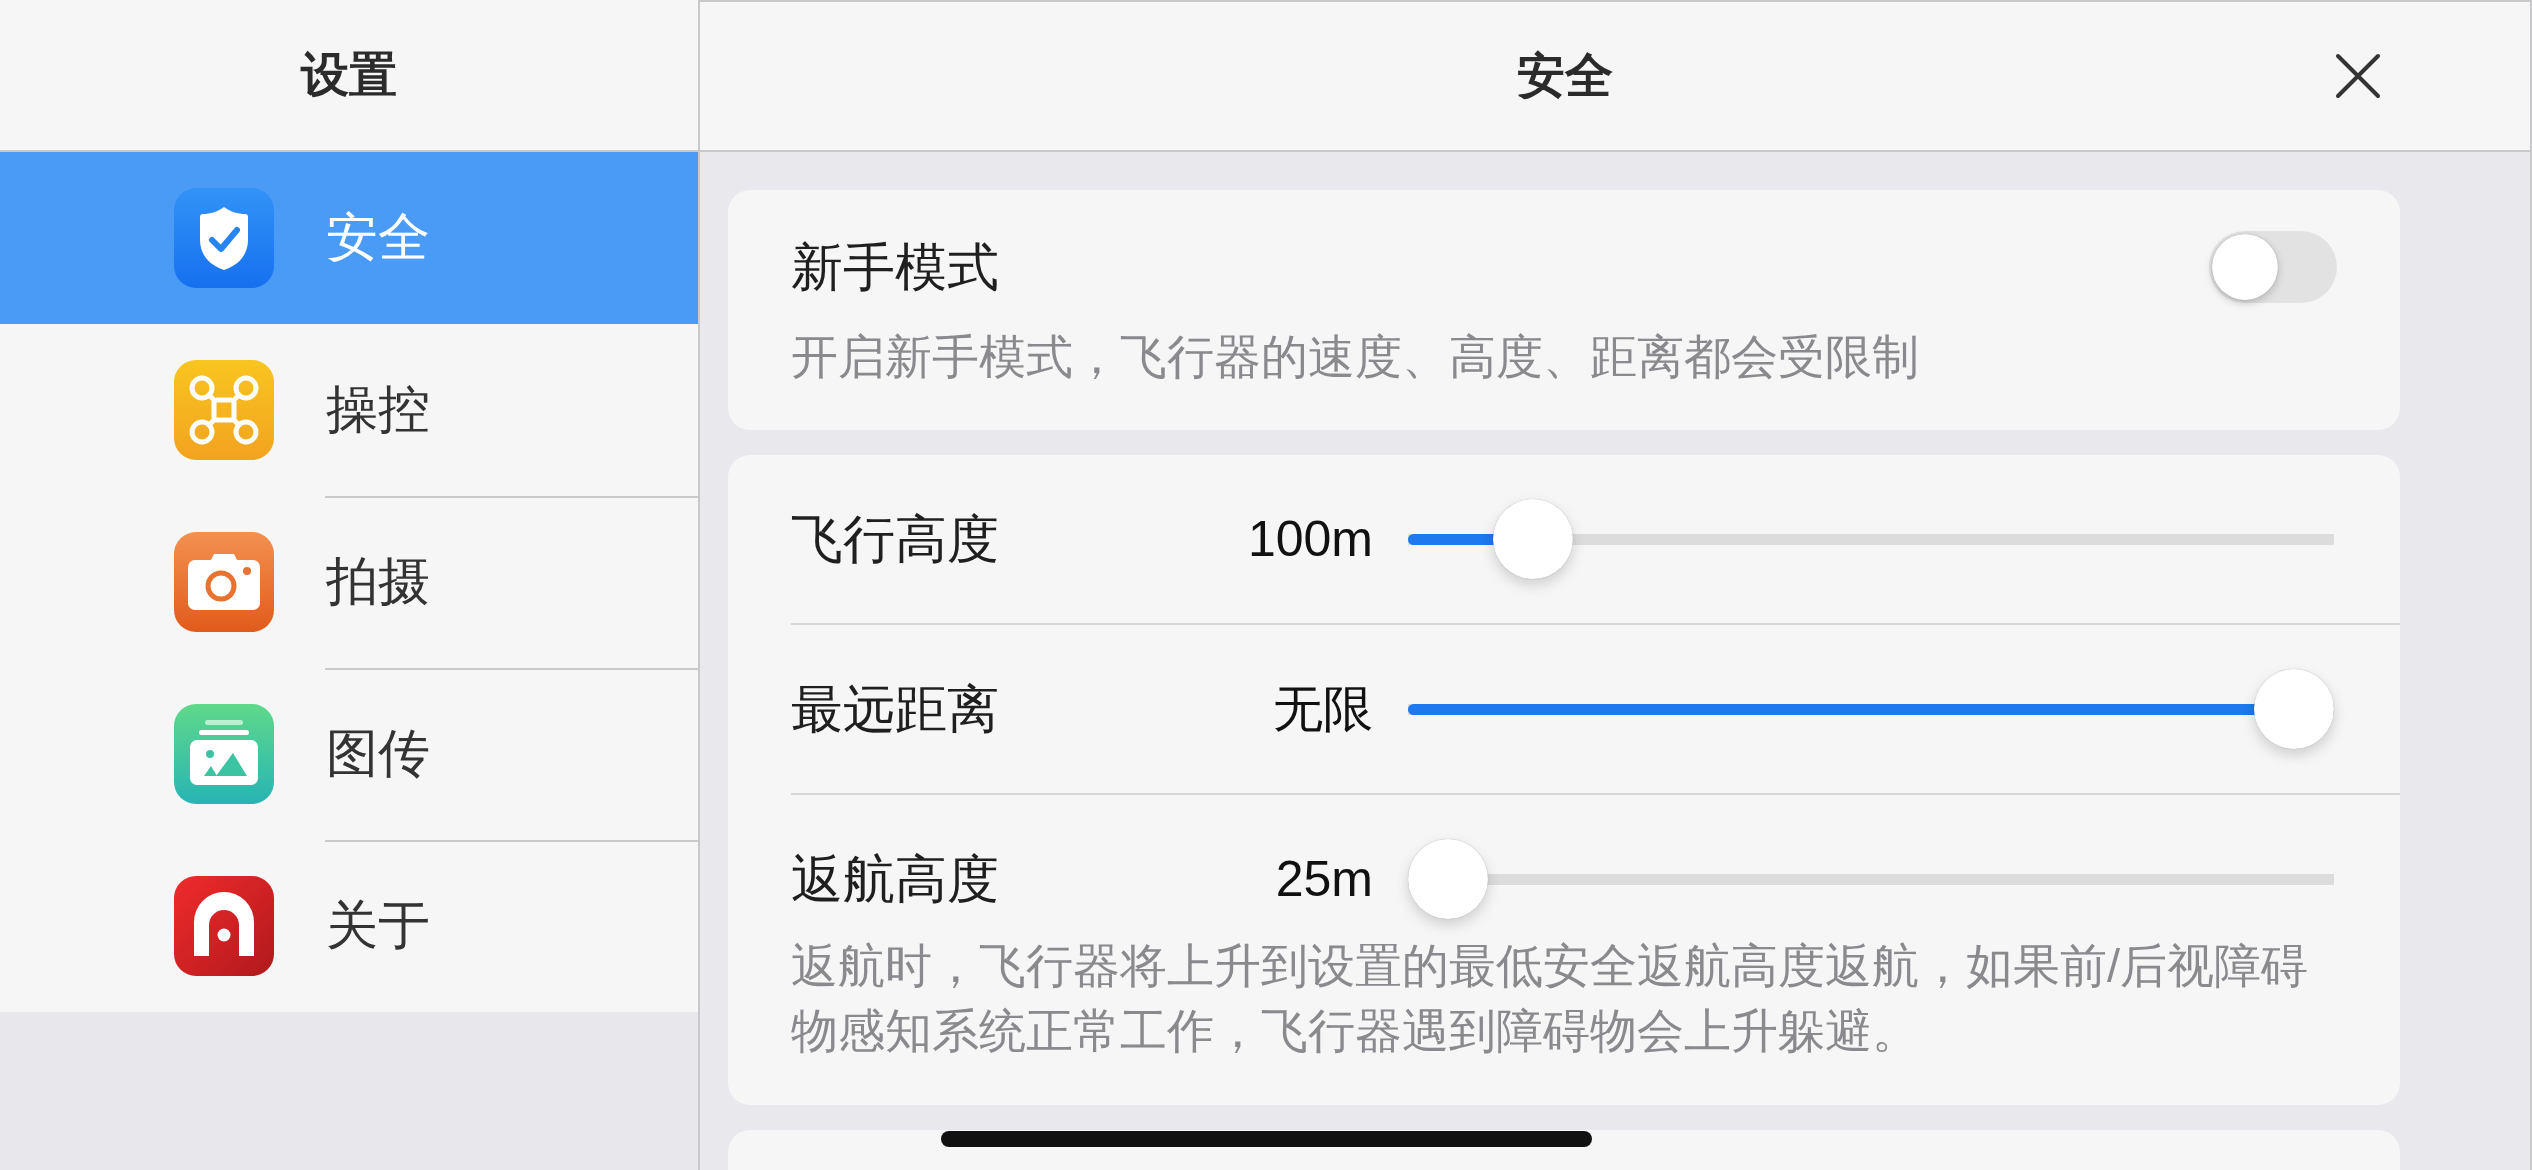  I want to click on sidebar-item: 操控, so click(349, 410).